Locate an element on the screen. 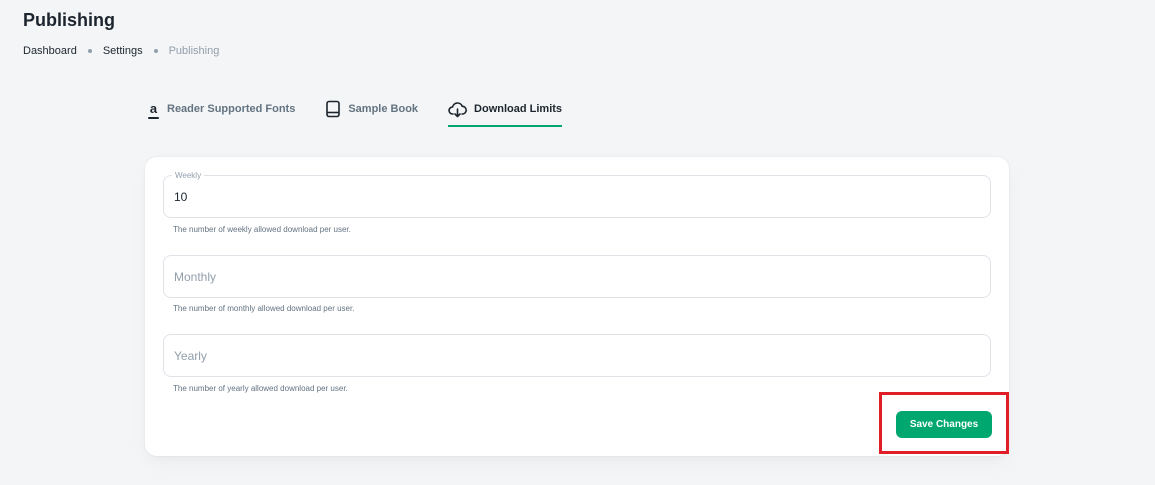  yearly-field is located at coordinates (577, 355).